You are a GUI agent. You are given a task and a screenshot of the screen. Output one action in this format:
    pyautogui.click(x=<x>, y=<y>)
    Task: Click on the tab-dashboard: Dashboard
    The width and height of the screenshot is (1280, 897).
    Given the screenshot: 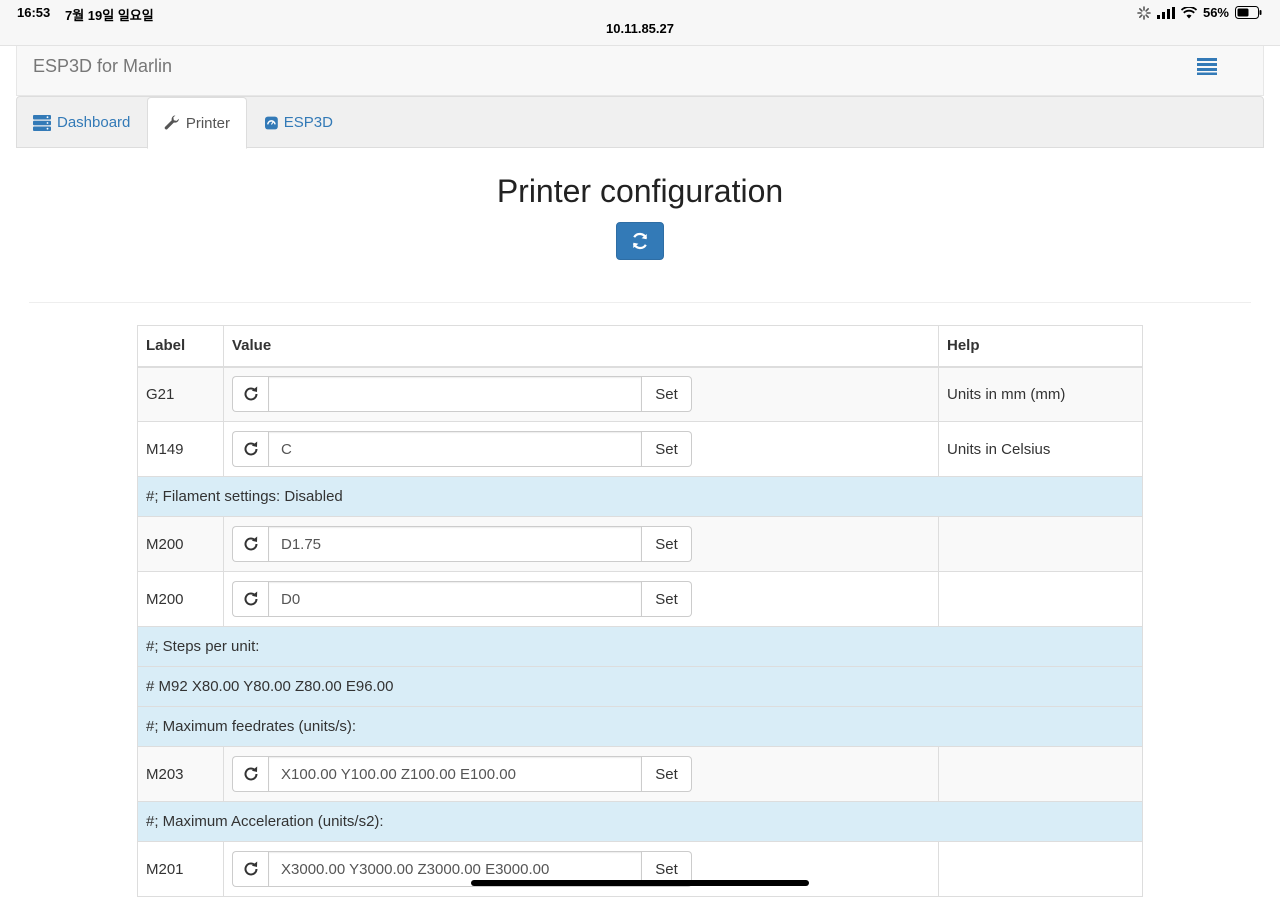 What is the action you would take?
    pyautogui.click(x=82, y=122)
    